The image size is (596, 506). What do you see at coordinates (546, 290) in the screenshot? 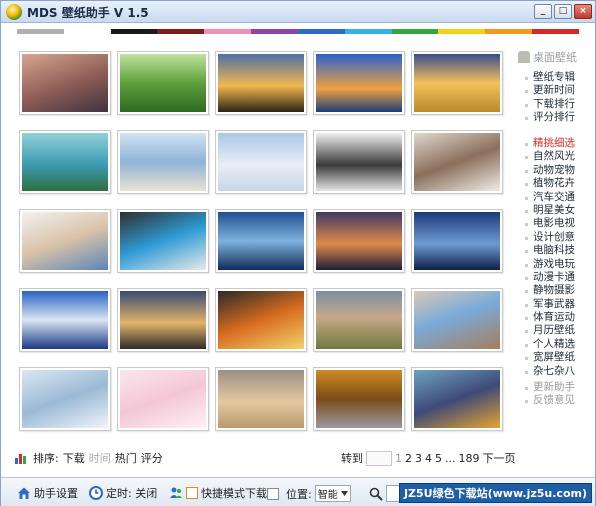
I see `sidebar-item: 静物摄影` at bounding box center [546, 290].